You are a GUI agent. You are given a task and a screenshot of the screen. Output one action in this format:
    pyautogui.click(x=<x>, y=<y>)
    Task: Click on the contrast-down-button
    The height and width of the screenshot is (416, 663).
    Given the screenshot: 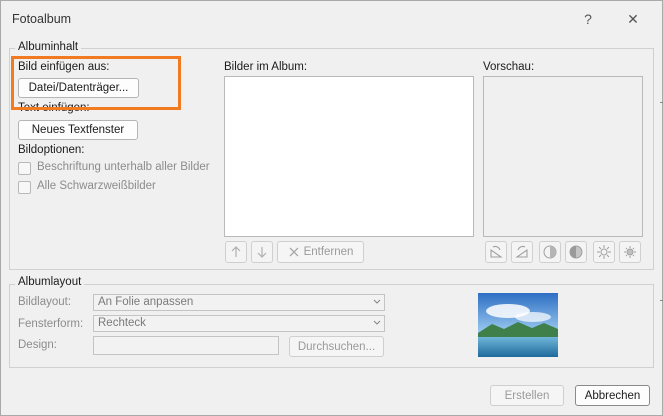 What is the action you would take?
    pyautogui.click(x=576, y=252)
    